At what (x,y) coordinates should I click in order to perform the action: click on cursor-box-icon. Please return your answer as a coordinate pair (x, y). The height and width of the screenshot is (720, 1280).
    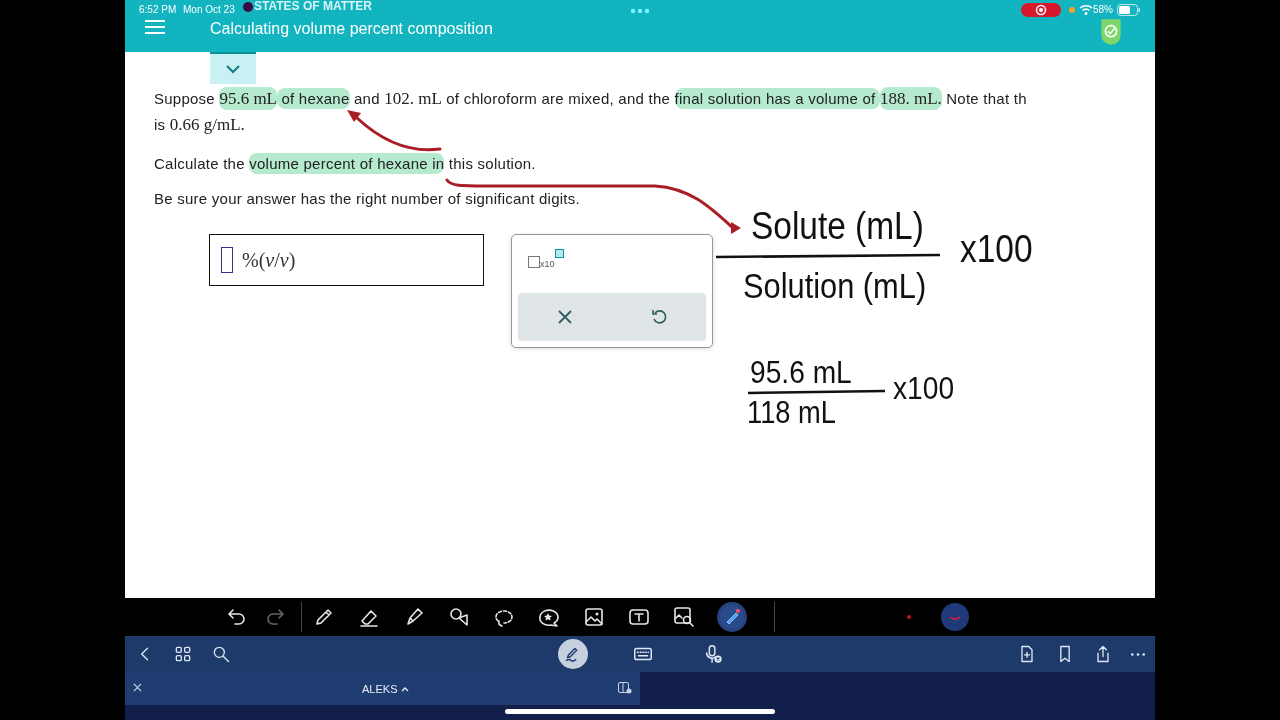
    Looking at the image, I should click on (227, 260).